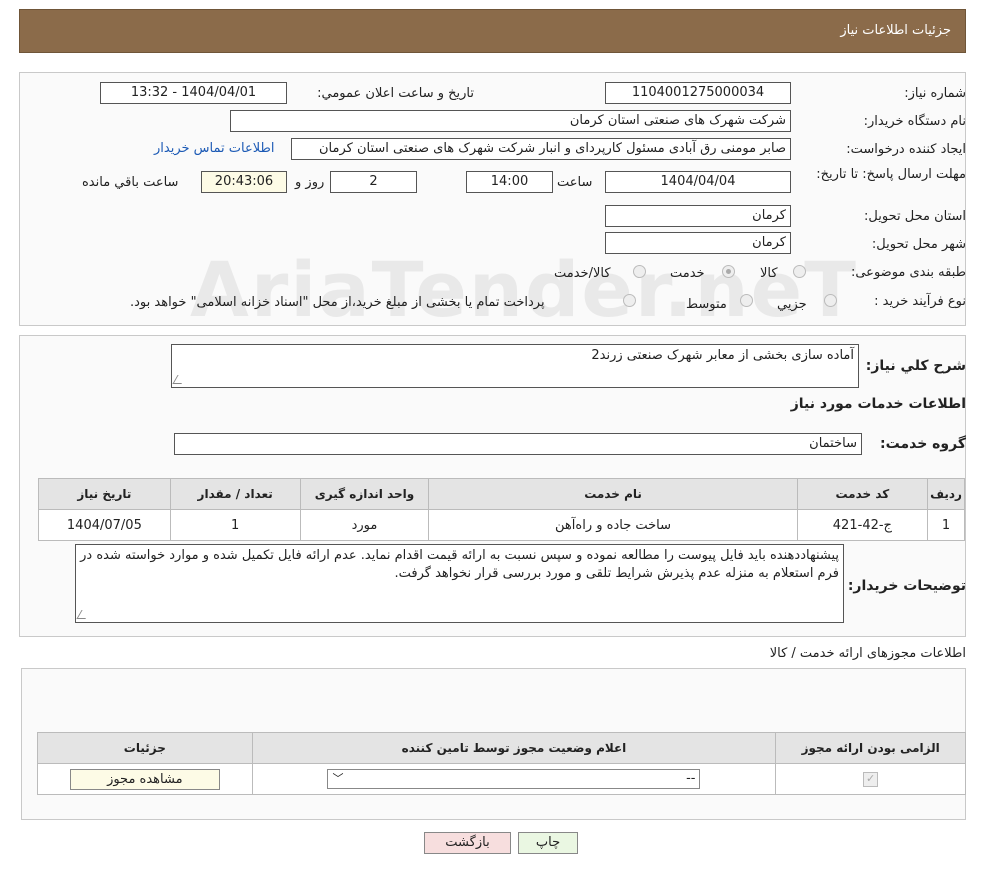 Image resolution: width=985 pixels, height=875 pixels. What do you see at coordinates (145, 748) in the screenshot?
I see `col-permit-details: جزئيات` at bounding box center [145, 748].